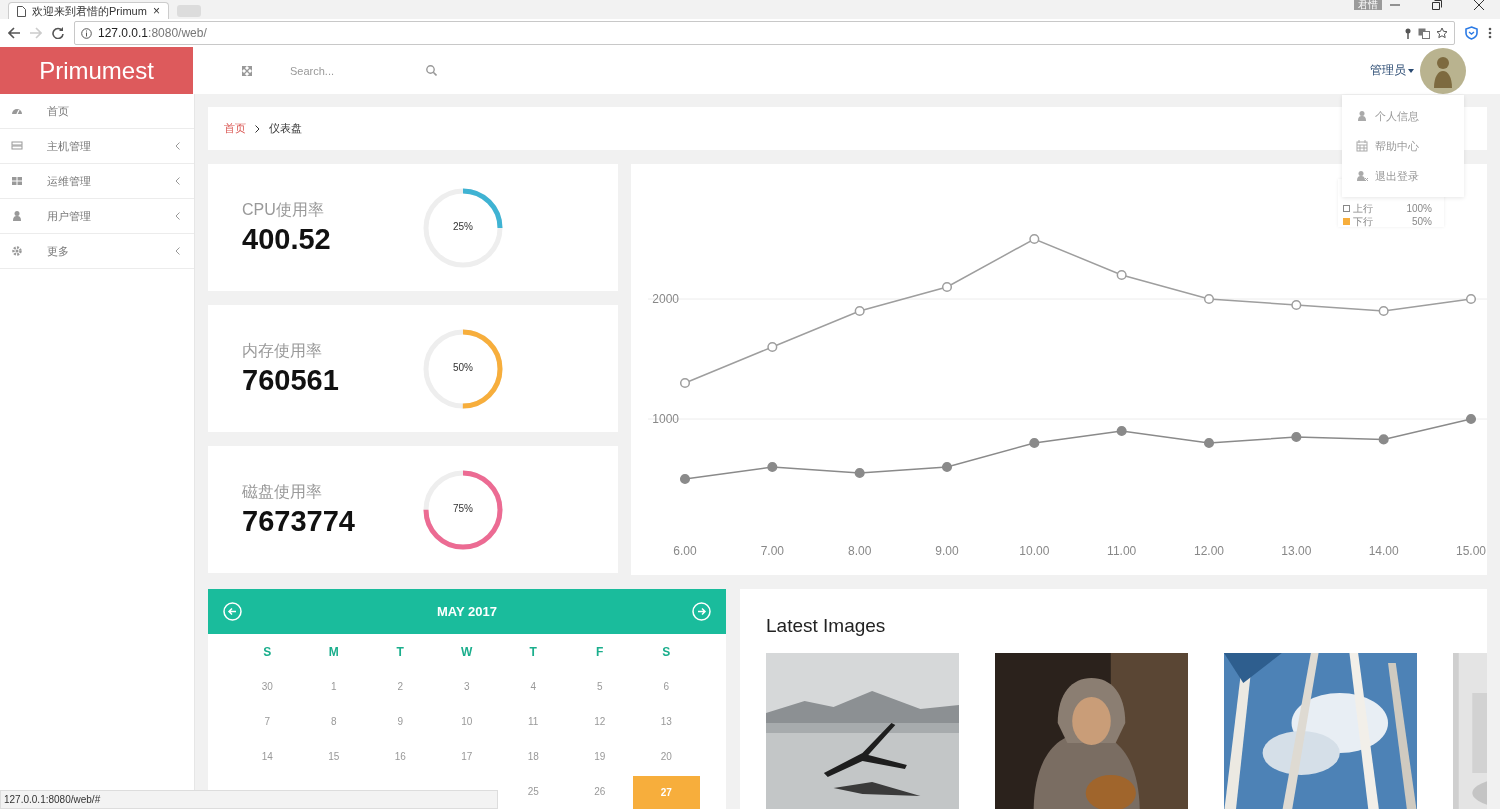 The height and width of the screenshot is (809, 1500). I want to click on calendar-day: 5, so click(599, 686).